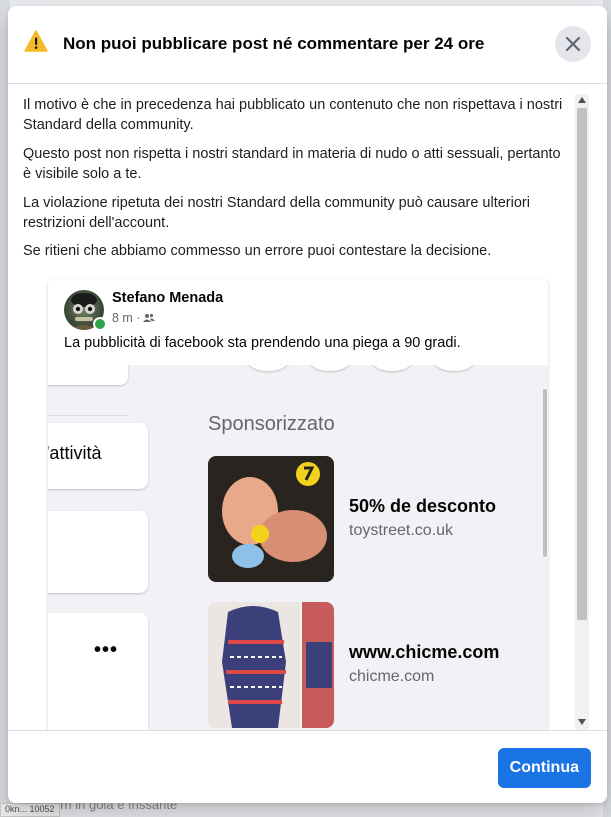 This screenshot has width=611, height=817. I want to click on ad-domain-toystreet: toystreet.co.uk, so click(401, 530).